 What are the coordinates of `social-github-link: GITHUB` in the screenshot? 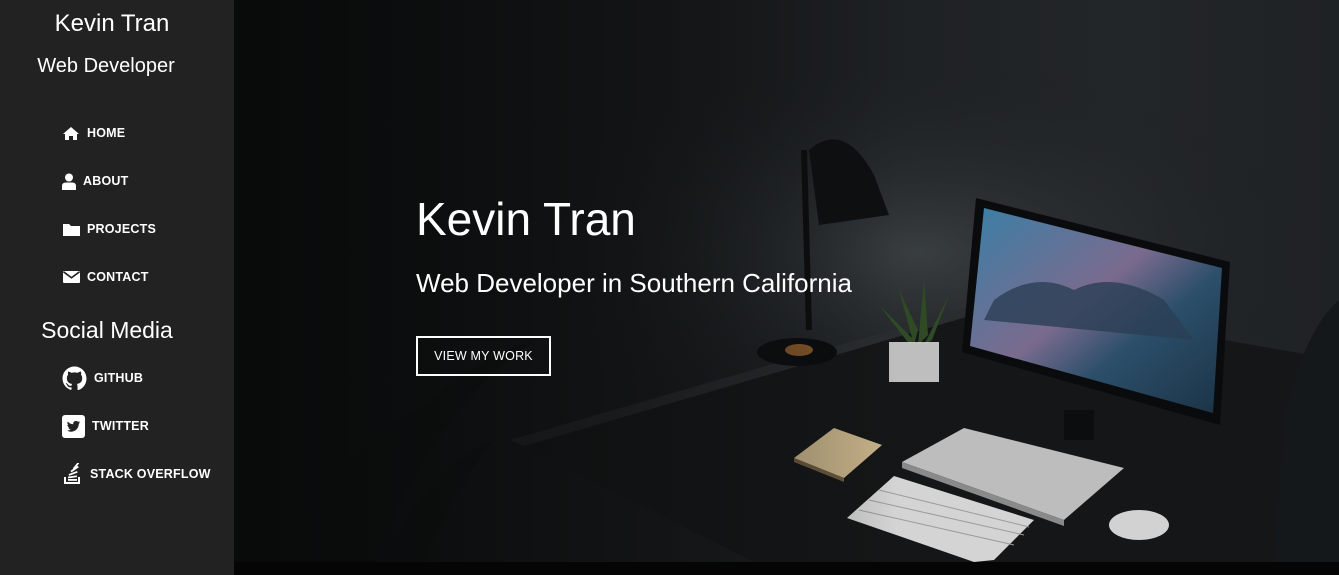 It's located at (102, 378).